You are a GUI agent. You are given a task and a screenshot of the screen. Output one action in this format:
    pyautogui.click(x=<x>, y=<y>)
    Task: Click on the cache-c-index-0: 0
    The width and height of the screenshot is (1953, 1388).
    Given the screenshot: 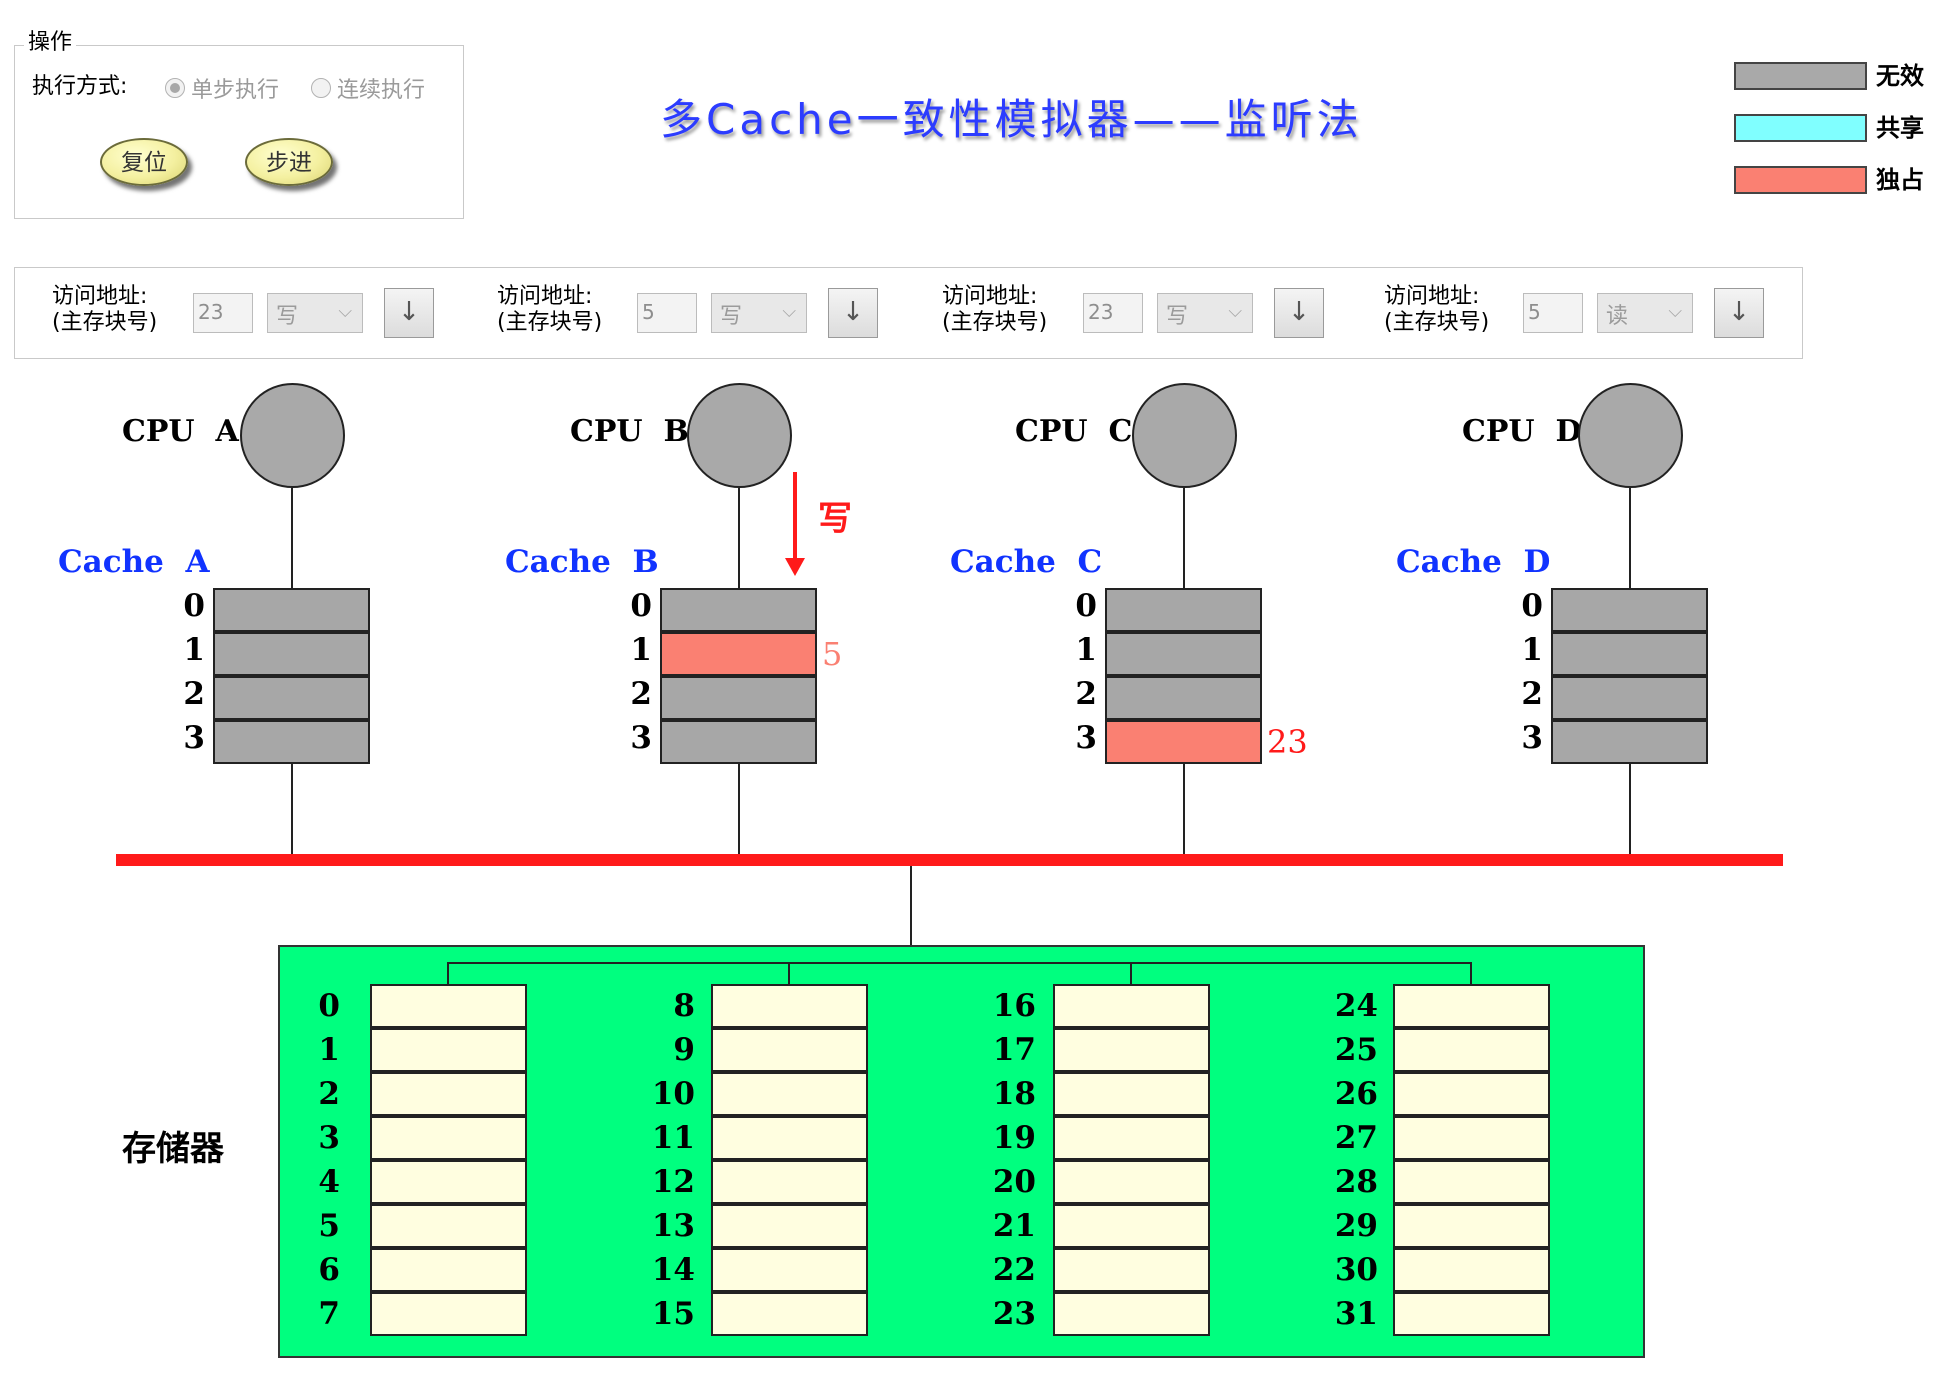 What is the action you would take?
    pyautogui.click(x=1086, y=606)
    